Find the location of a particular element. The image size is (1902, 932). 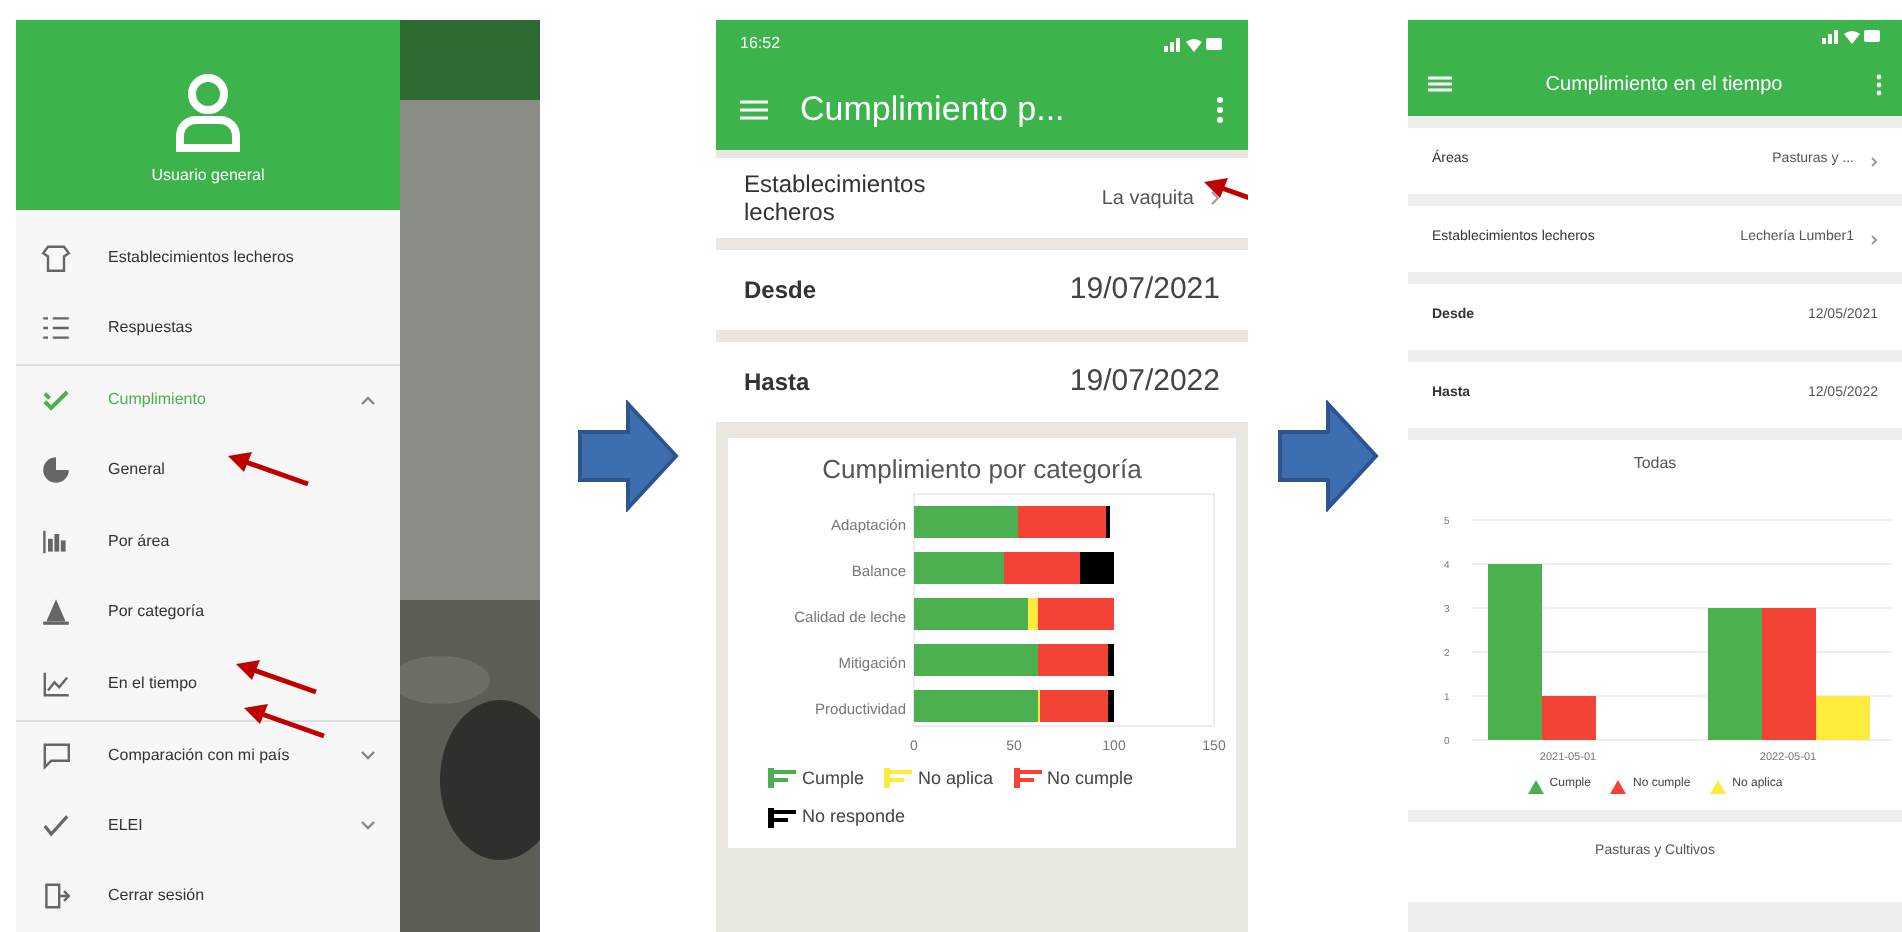

filter-value: 19/07/2022 is located at coordinates (1143, 381).